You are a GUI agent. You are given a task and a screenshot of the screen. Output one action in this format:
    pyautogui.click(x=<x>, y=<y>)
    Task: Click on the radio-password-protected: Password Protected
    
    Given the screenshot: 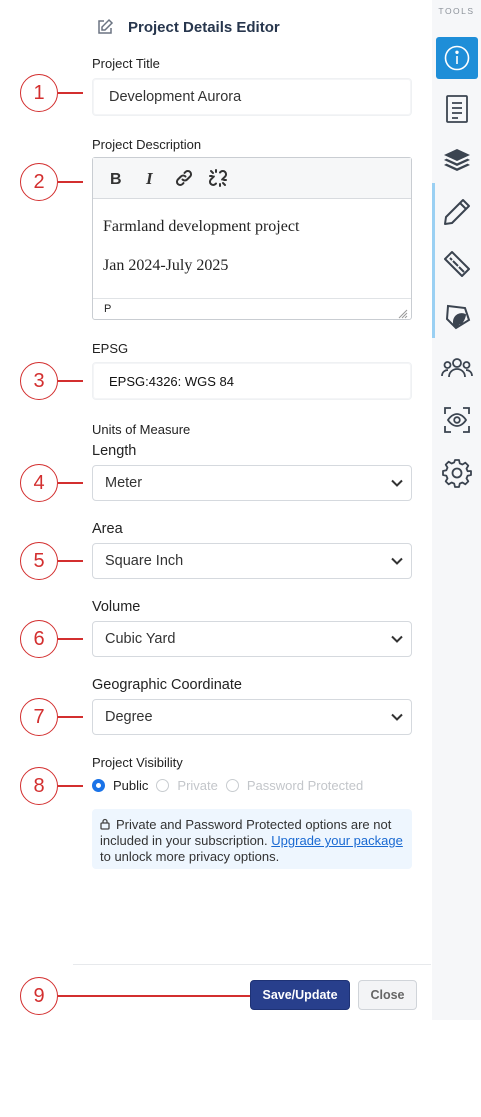 What is the action you would take?
    pyautogui.click(x=294, y=785)
    